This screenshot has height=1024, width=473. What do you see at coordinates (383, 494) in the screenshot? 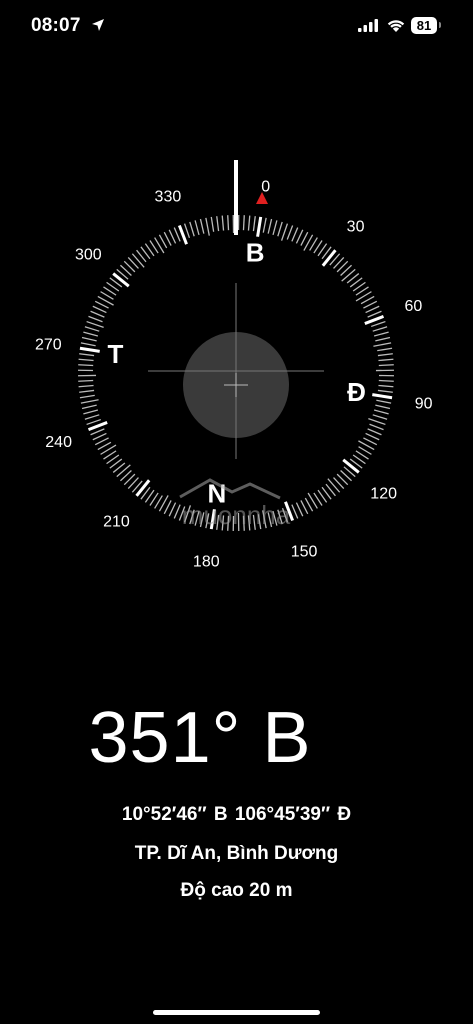
I see `compass-degree-label: 120` at bounding box center [383, 494].